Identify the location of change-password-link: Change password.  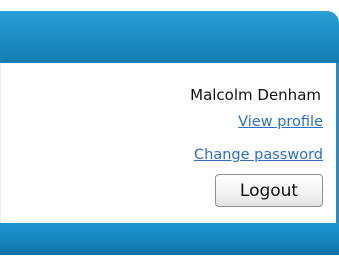
(258, 155).